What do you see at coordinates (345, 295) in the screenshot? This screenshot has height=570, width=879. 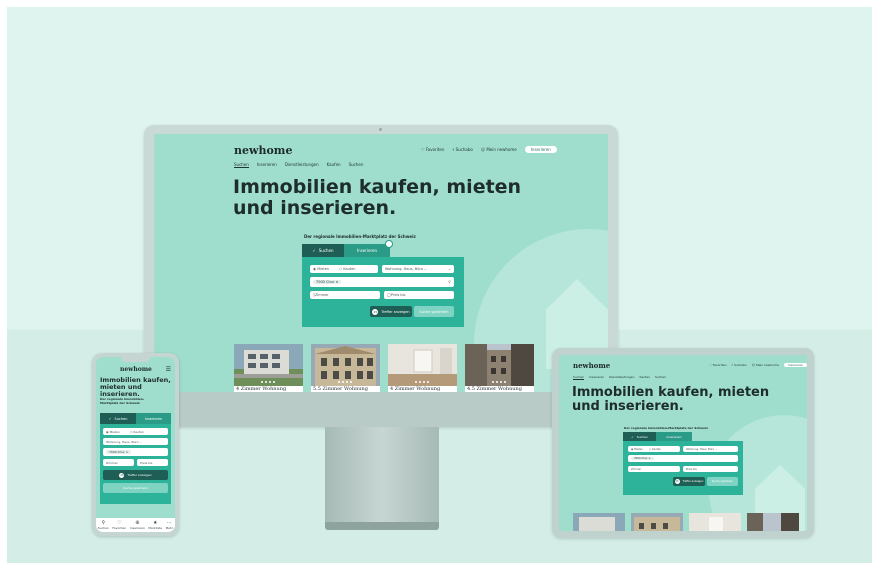 I see `rooms-input: ▯ Zimmer` at bounding box center [345, 295].